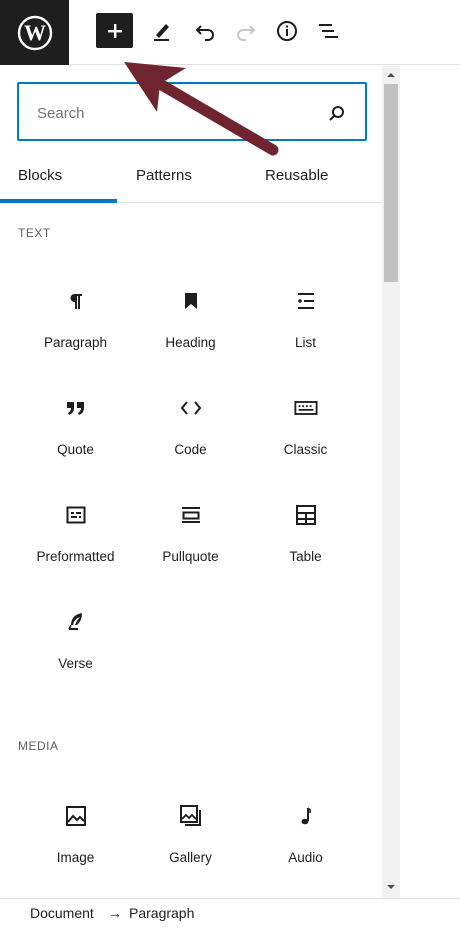 Image resolution: width=460 pixels, height=927 pixels. What do you see at coordinates (305, 548) in the screenshot?
I see `block-item-table: Table` at bounding box center [305, 548].